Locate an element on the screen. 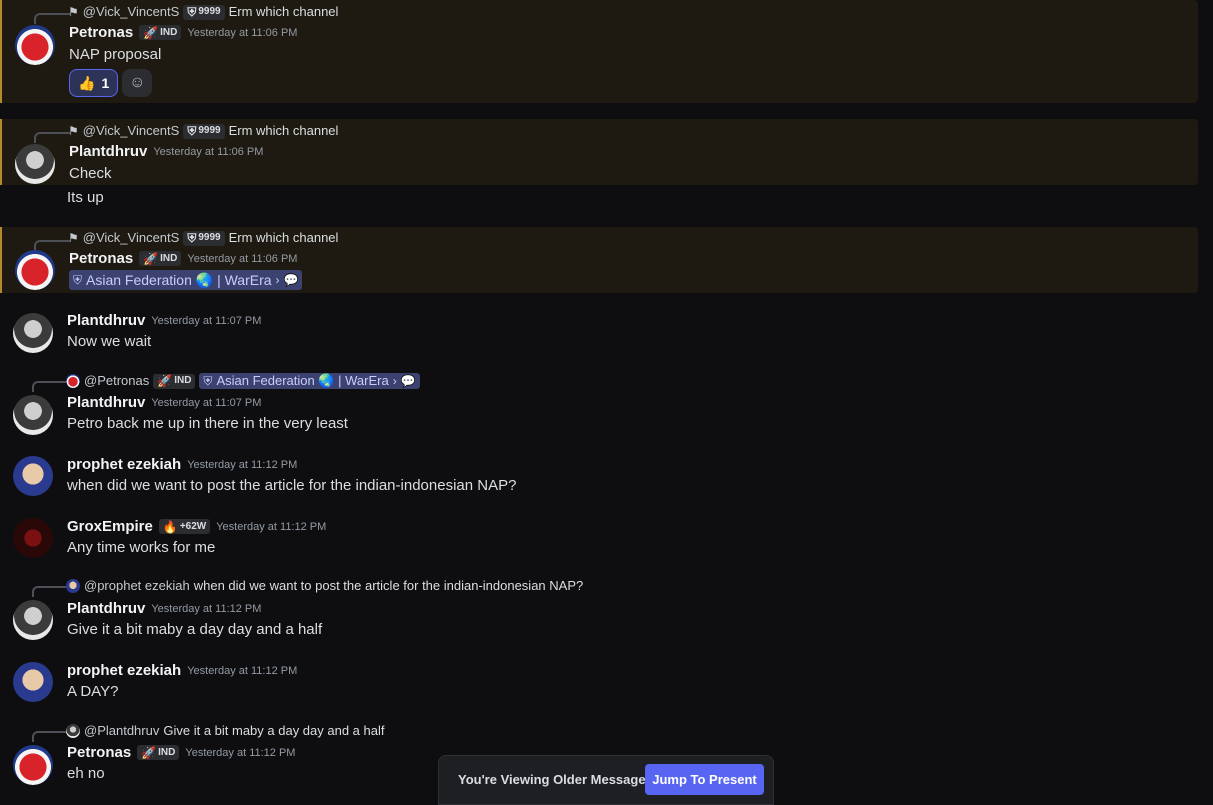  reply-username: @Petronas is located at coordinates (116, 381).